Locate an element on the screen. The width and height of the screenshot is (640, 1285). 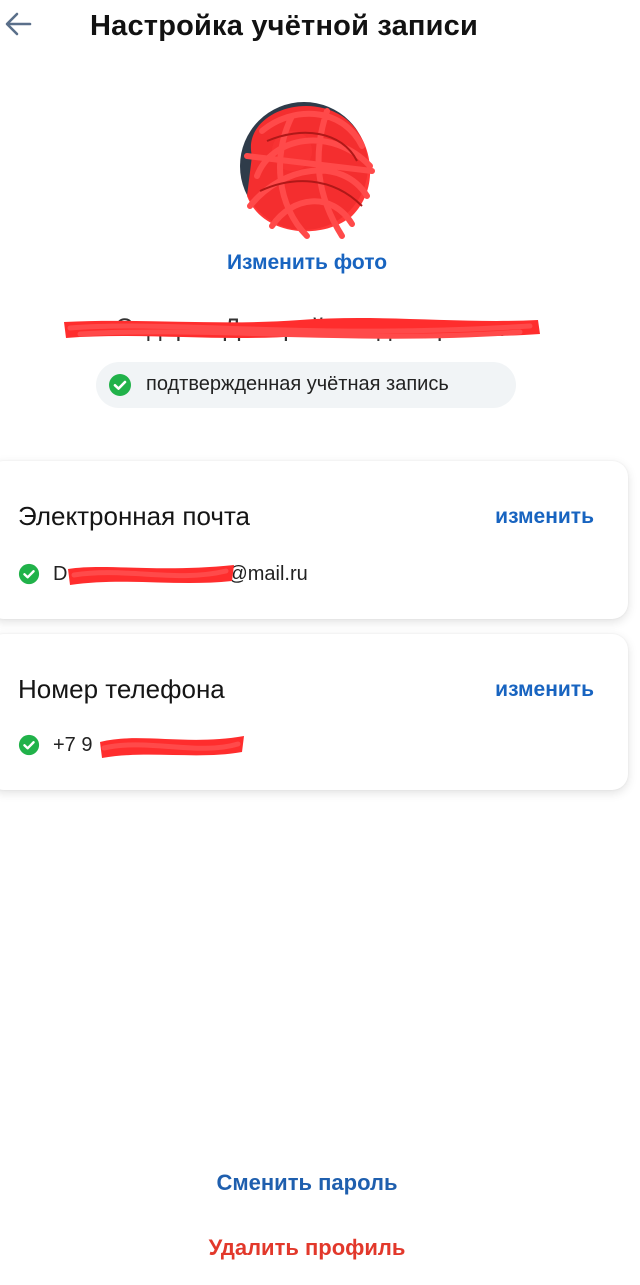
header: Настройка учётной записи is located at coordinates (320, 28).